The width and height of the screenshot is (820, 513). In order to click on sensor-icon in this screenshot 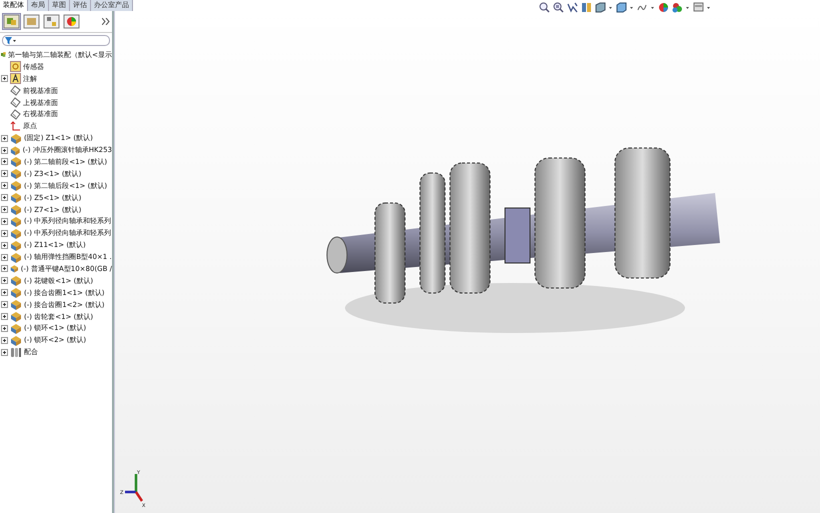, I will do `click(15, 66)`.